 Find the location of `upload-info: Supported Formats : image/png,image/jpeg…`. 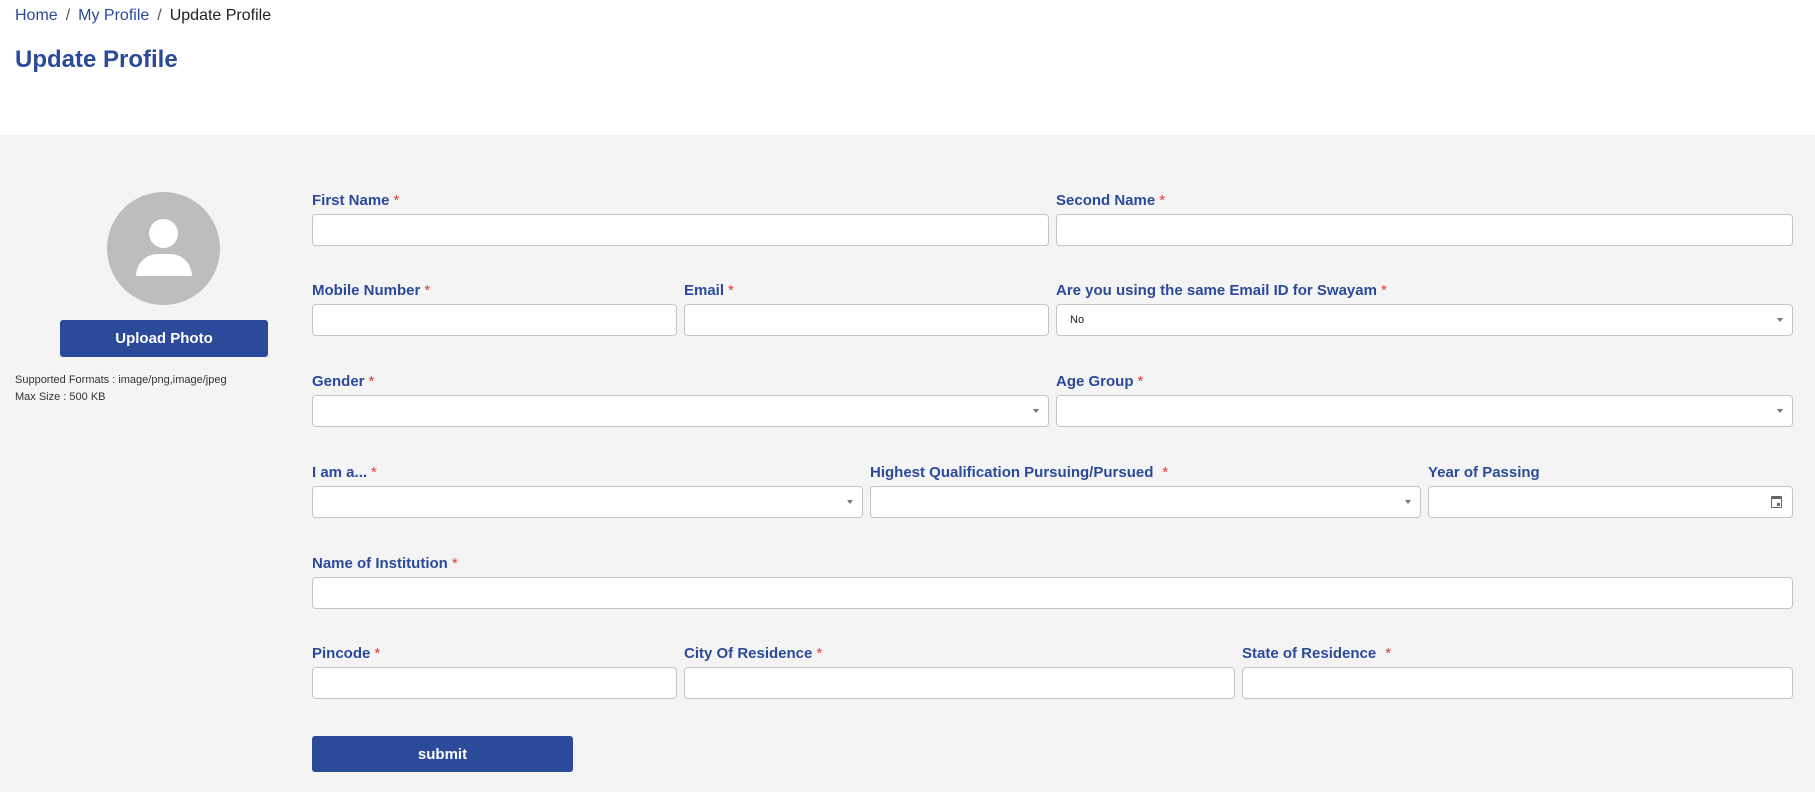

upload-info: Supported Formats : image/png,image/jpeg… is located at coordinates (121, 389).